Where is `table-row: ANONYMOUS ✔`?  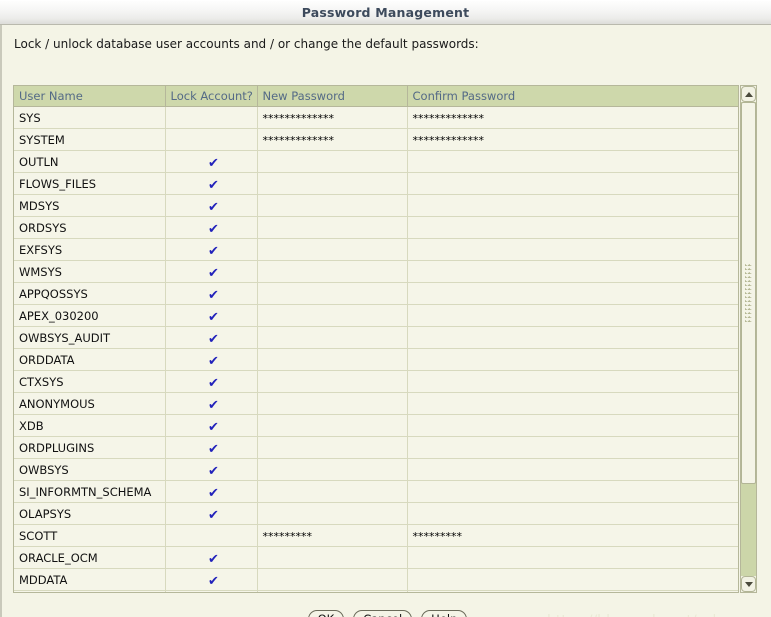 table-row: ANONYMOUS ✔ is located at coordinates (376, 403).